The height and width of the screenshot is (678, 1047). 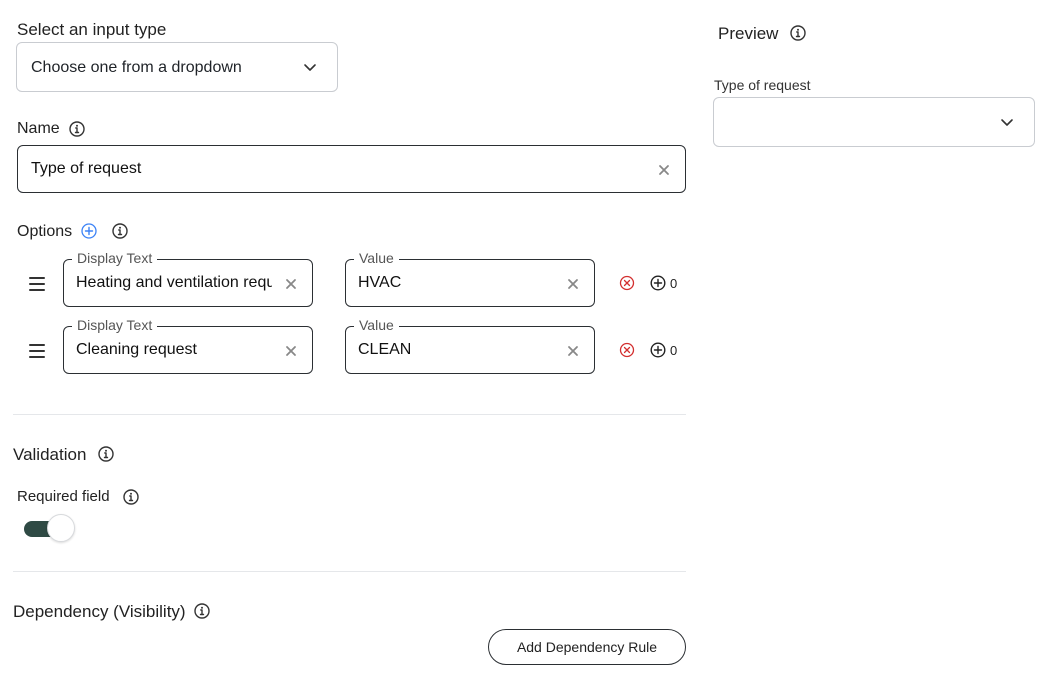 I want to click on option-value-field: Value HVAC, so click(x=470, y=278).